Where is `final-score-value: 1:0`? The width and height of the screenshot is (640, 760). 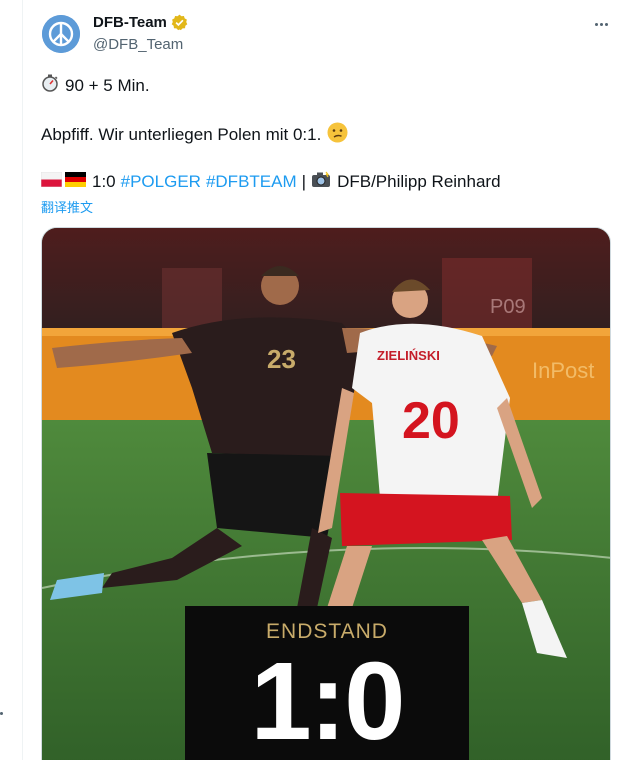
final-score-value: 1:0 is located at coordinates (328, 700).